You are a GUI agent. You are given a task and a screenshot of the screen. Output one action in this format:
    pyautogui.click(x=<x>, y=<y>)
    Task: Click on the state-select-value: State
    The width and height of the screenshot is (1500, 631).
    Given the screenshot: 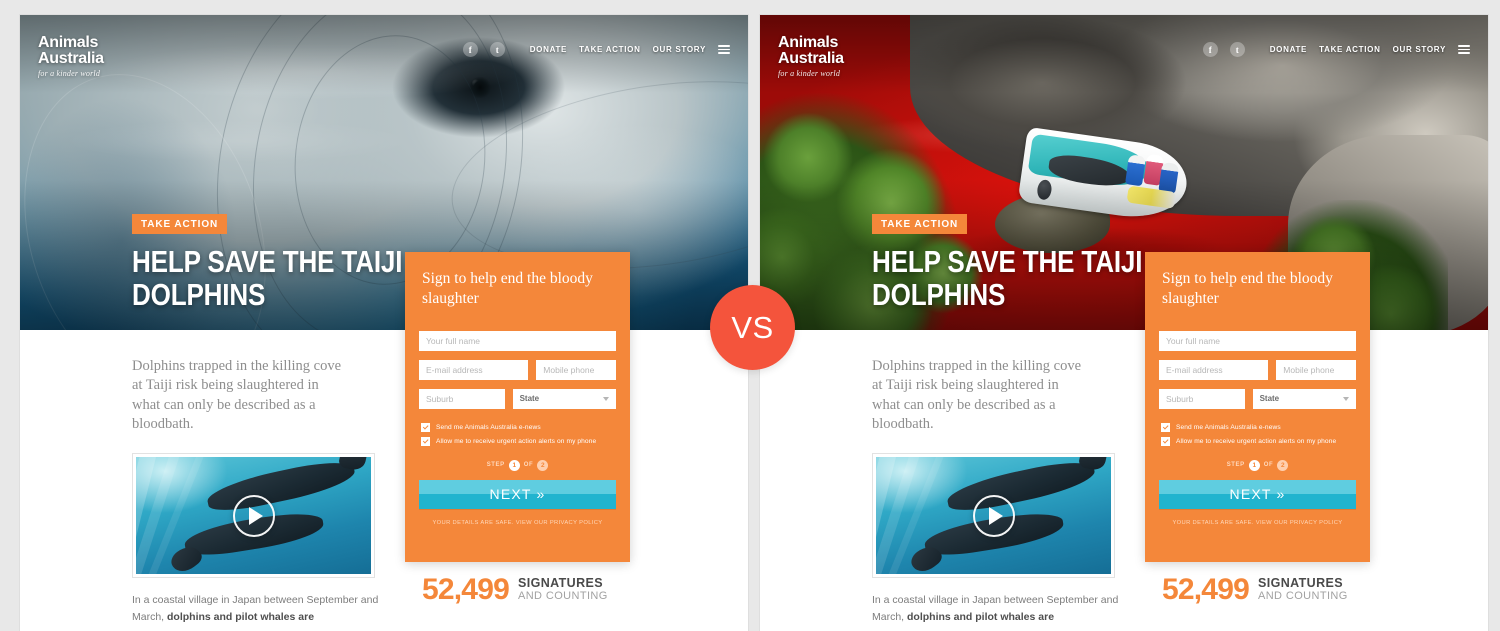 What is the action you would take?
    pyautogui.click(x=1269, y=399)
    